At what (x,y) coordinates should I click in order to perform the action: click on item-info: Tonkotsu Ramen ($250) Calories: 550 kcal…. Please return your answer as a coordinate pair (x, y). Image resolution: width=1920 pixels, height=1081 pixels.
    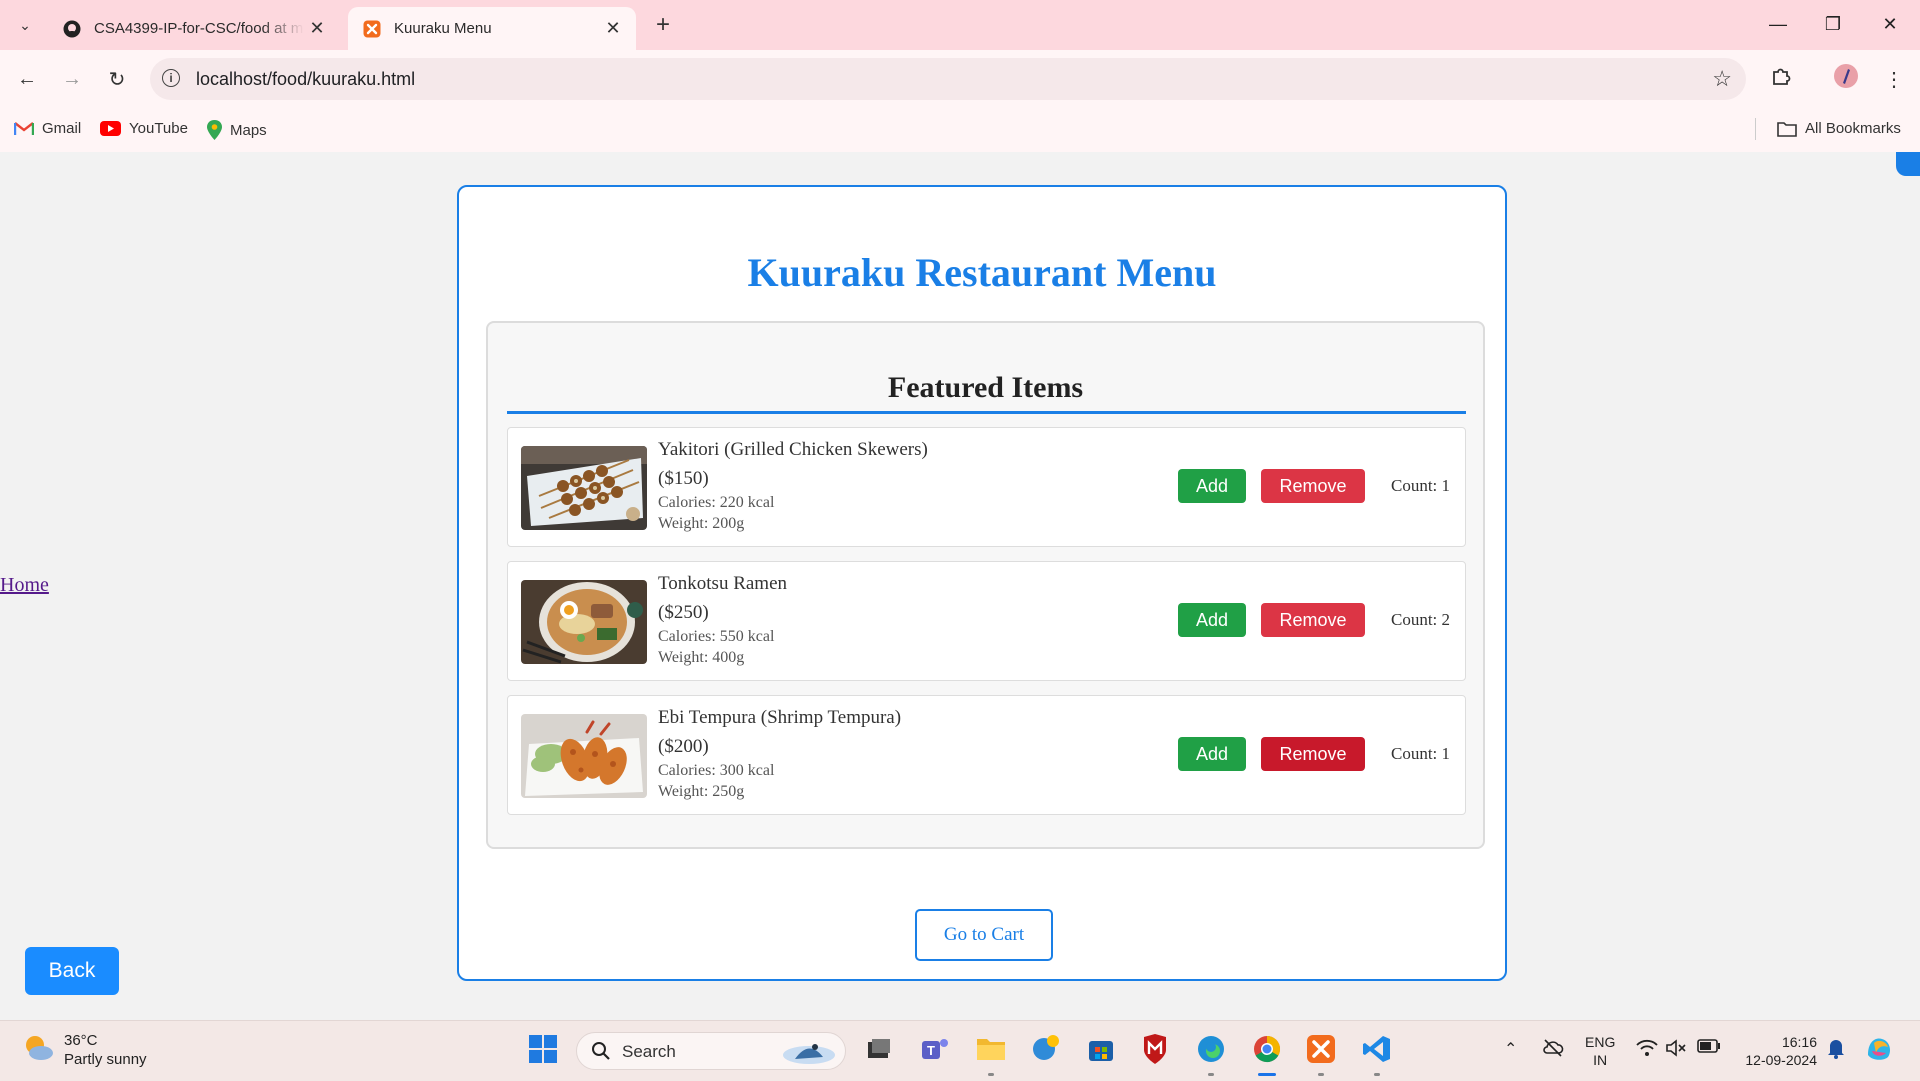
    Looking at the image, I should click on (722, 620).